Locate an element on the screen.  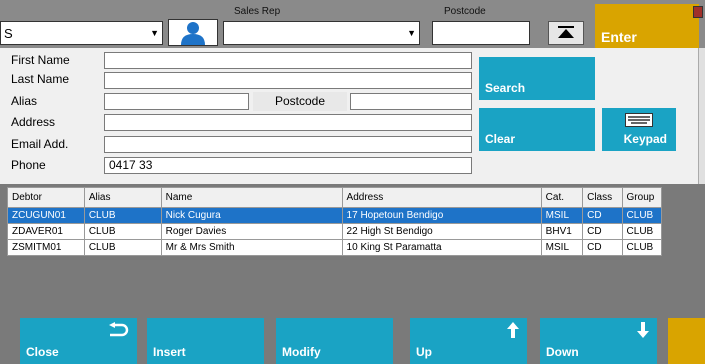
postcode-label: Postcode is located at coordinates (300, 101).